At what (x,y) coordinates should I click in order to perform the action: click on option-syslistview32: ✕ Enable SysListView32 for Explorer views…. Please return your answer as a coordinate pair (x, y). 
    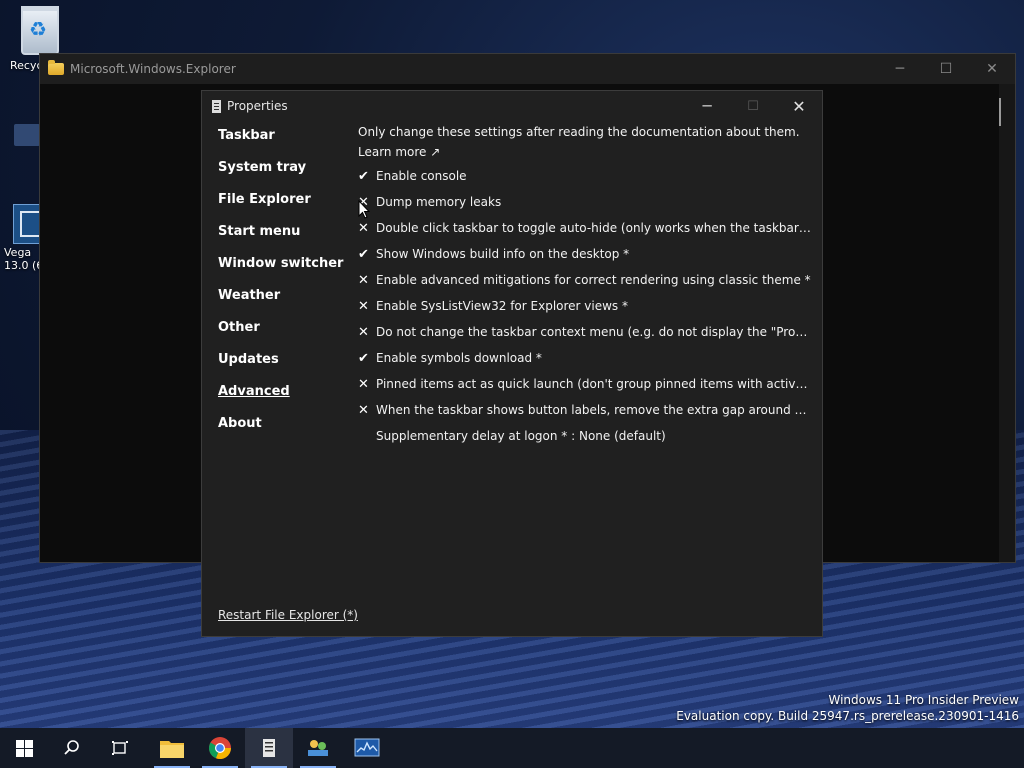
    Looking at the image, I should click on (585, 306).